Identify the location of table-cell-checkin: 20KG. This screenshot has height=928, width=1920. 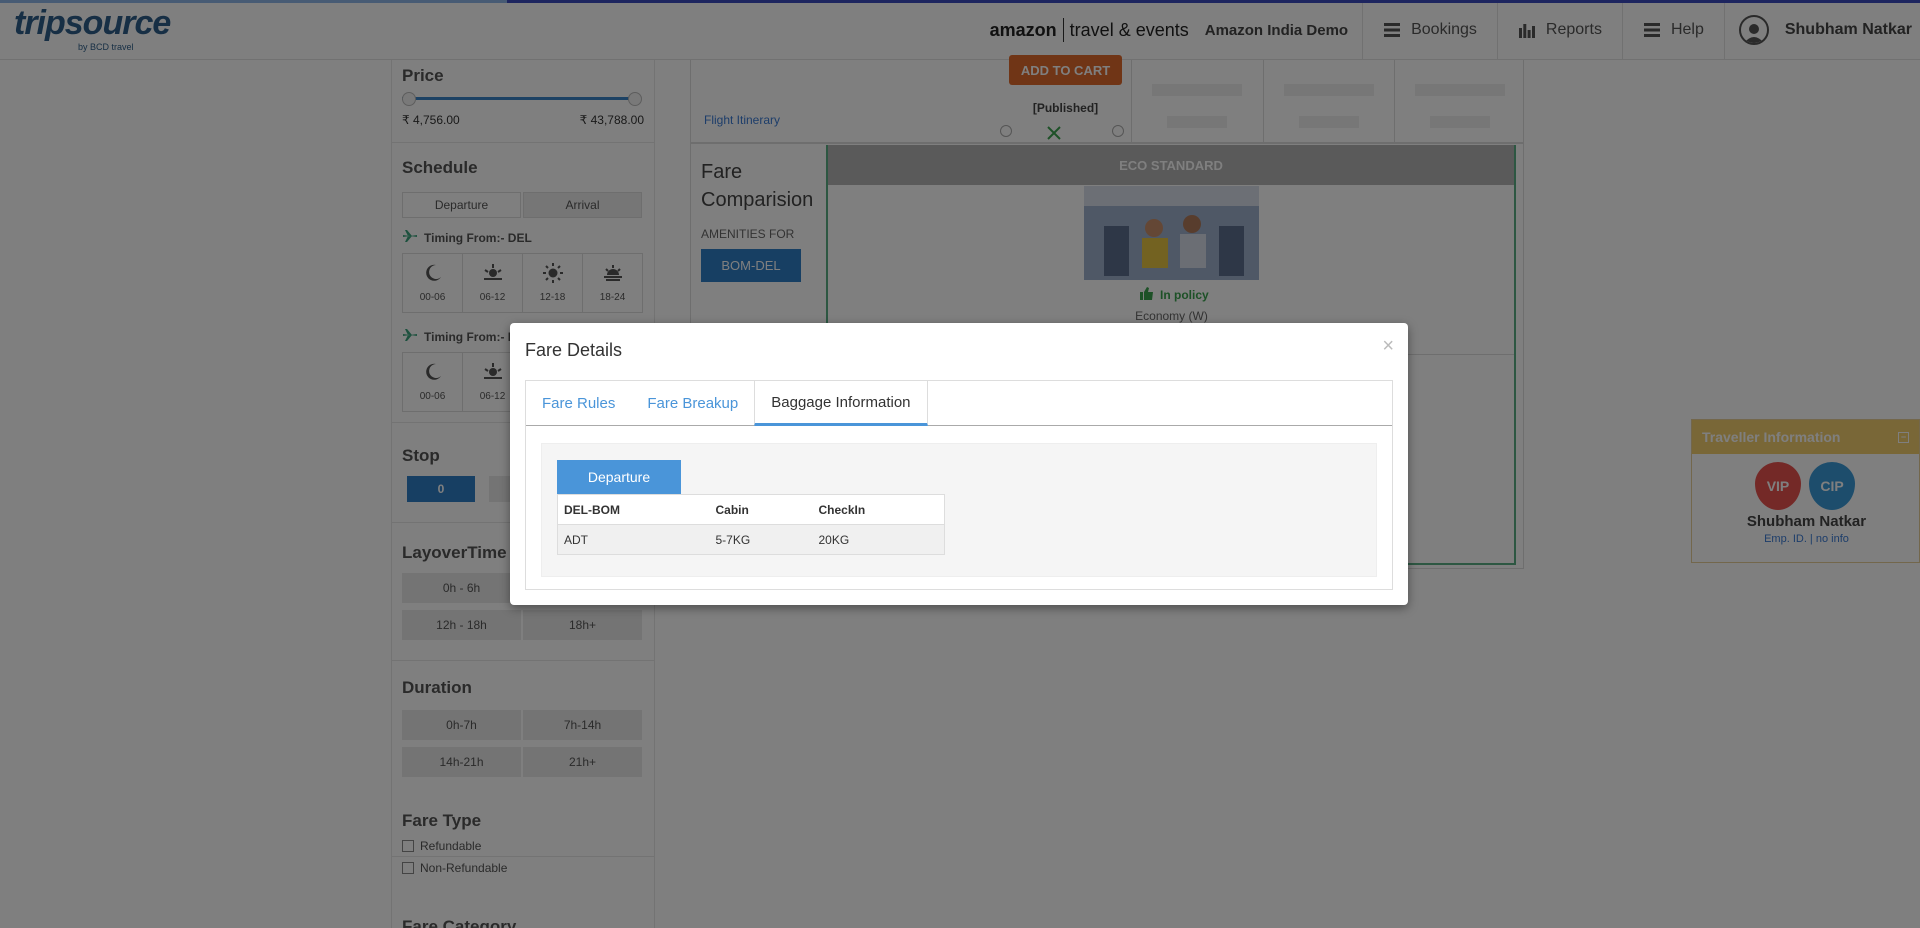
(878, 539).